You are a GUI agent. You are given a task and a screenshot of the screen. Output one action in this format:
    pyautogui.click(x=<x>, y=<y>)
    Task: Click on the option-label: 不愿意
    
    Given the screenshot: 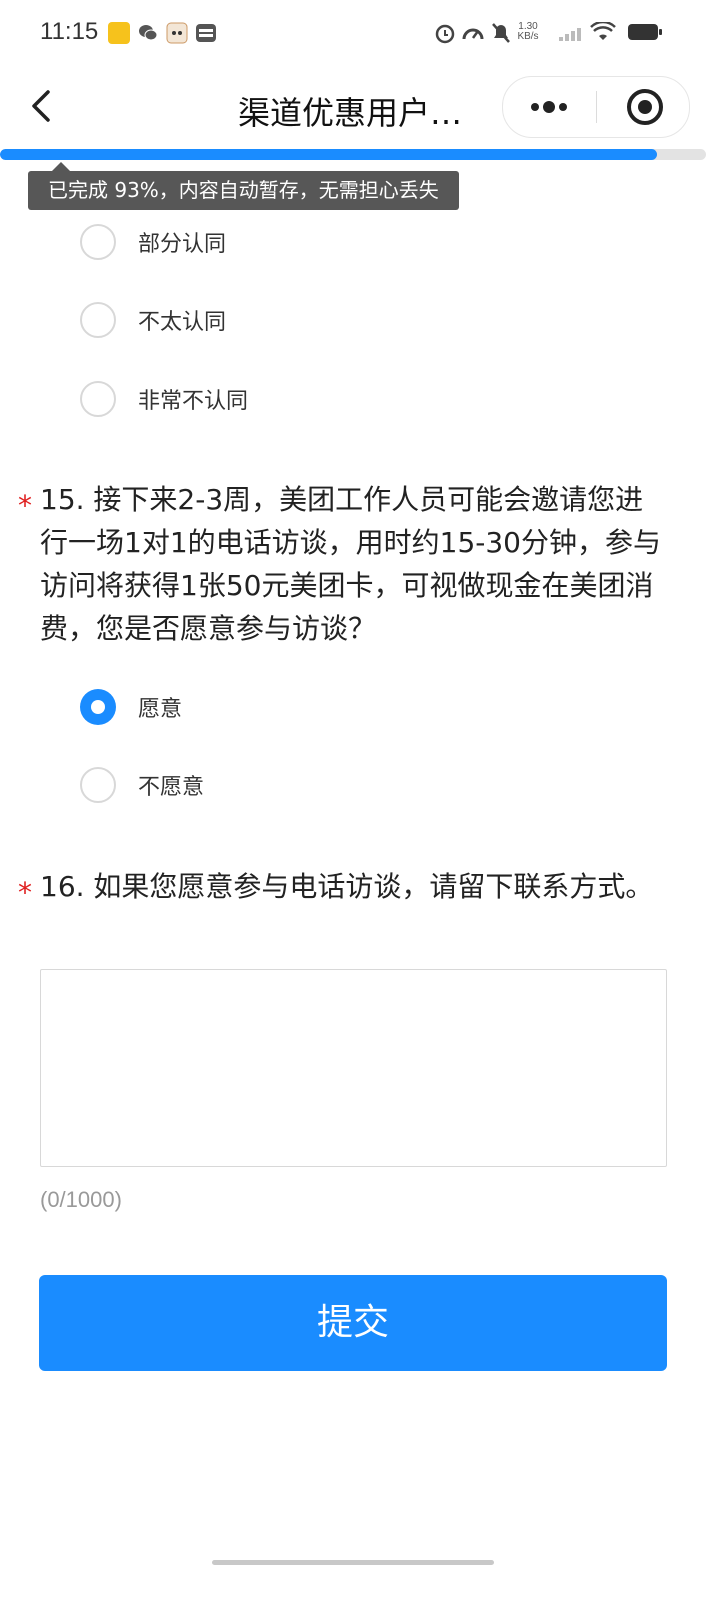 What is the action you would take?
    pyautogui.click(x=171, y=787)
    